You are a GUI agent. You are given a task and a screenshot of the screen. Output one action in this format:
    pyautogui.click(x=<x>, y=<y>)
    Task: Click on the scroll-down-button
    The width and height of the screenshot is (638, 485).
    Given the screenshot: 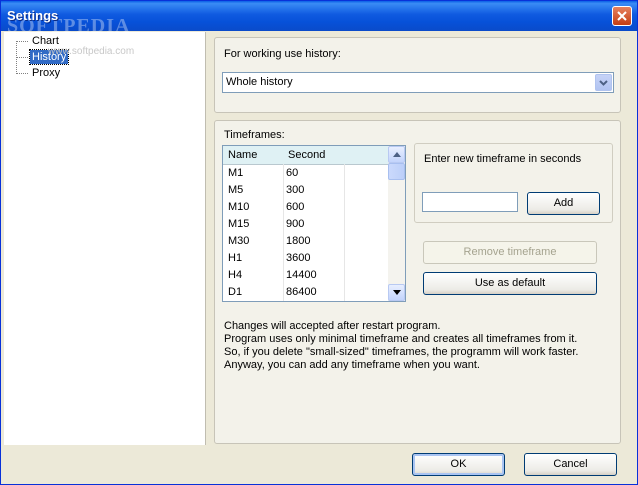 What is the action you would take?
    pyautogui.click(x=396, y=292)
    